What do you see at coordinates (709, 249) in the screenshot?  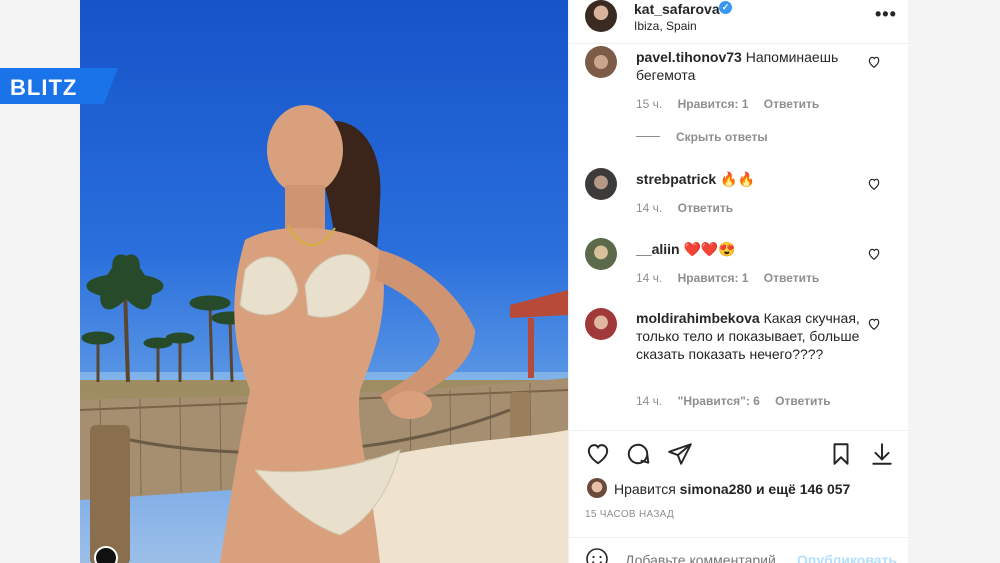 I see `comment-body: ❤️❤️😍` at bounding box center [709, 249].